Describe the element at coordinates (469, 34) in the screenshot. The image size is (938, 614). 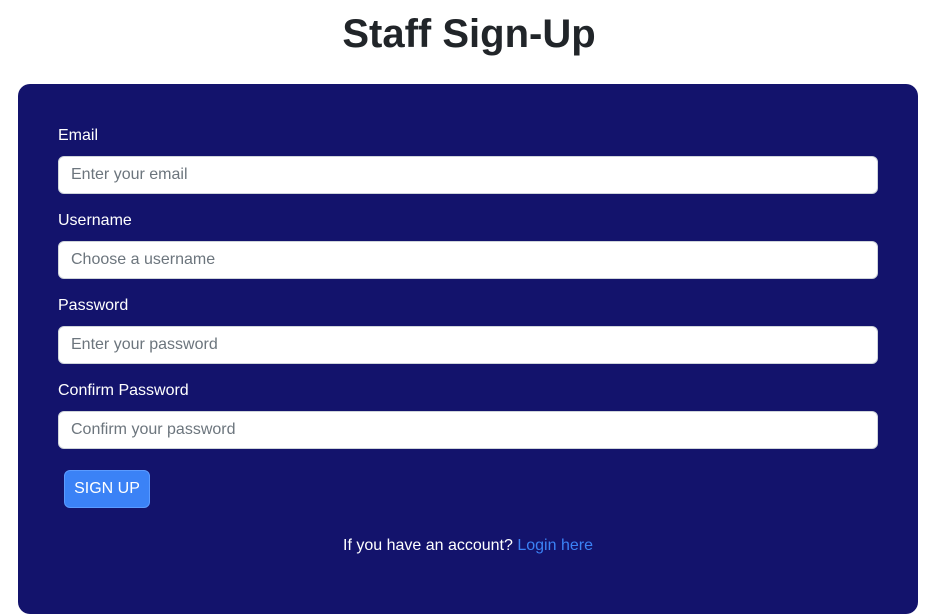
I see `page-title: Staff Sign-Up` at that location.